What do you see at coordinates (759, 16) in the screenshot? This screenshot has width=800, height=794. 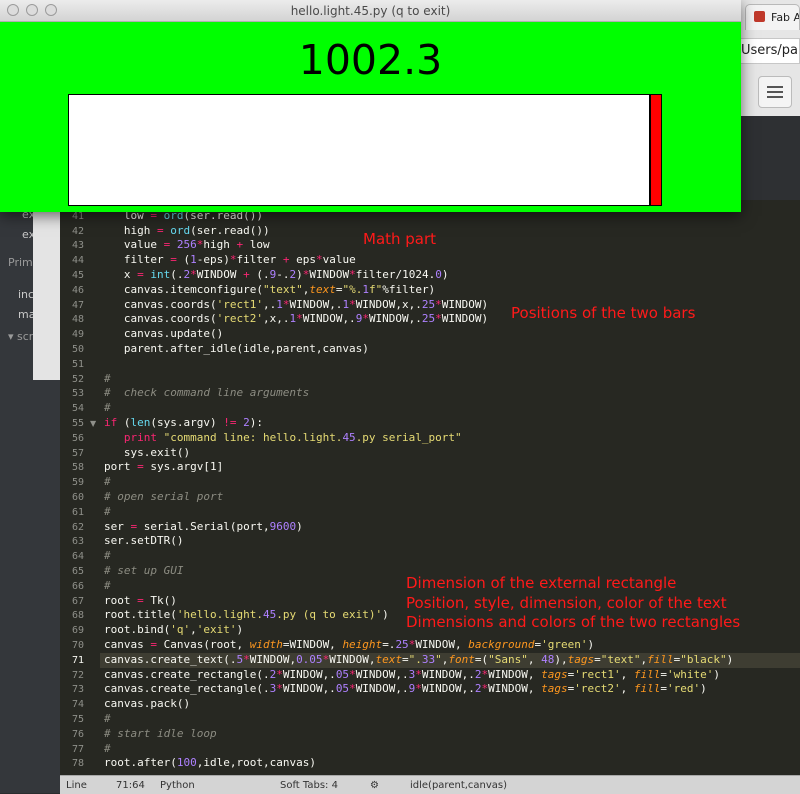 I see `favicon-icon` at bounding box center [759, 16].